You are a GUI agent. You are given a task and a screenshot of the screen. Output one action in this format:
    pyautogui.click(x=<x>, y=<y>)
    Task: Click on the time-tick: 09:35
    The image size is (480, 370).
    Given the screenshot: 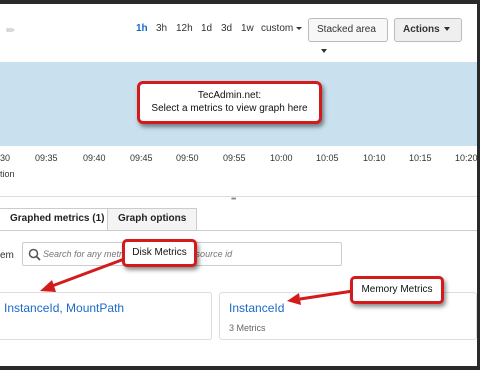 What is the action you would take?
    pyautogui.click(x=46, y=158)
    